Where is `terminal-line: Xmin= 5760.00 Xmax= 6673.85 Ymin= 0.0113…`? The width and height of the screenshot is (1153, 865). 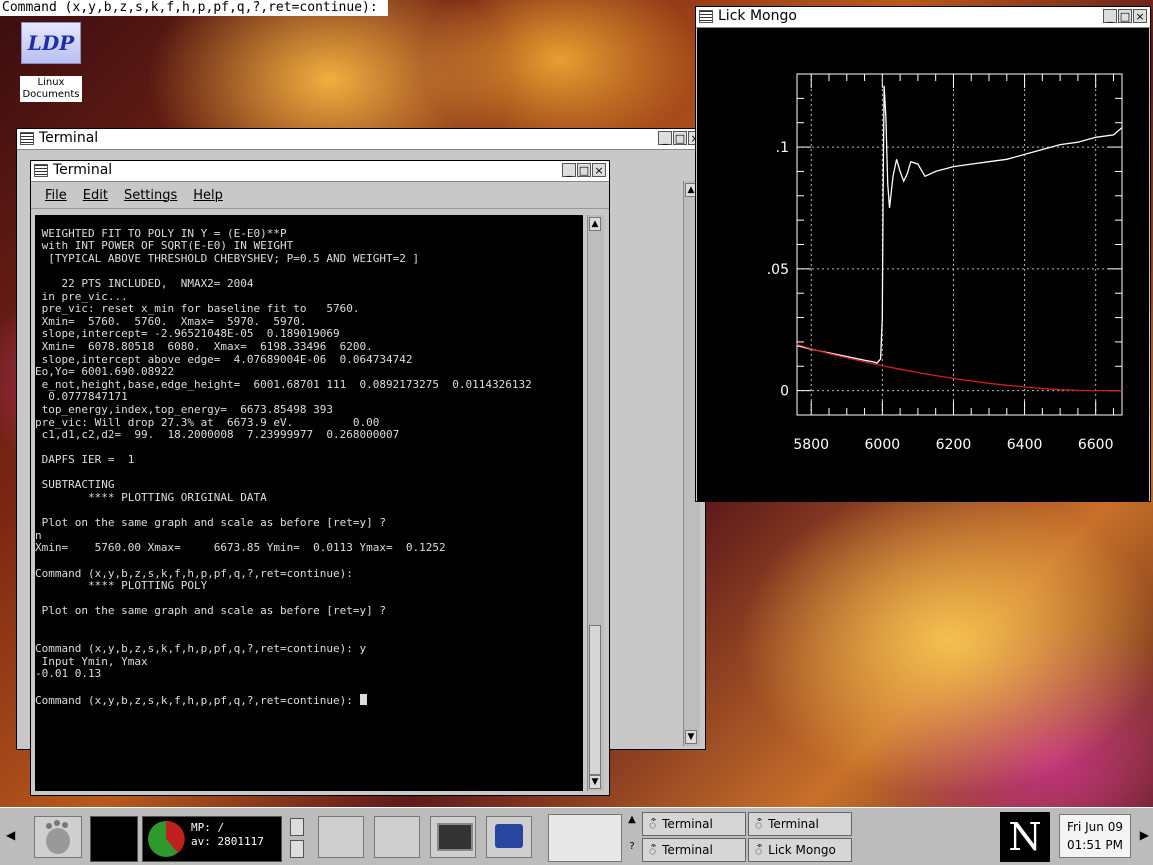 terminal-line: Xmin= 5760.00 Xmax= 6673.85 Ymin= 0.0113… is located at coordinates (240, 548).